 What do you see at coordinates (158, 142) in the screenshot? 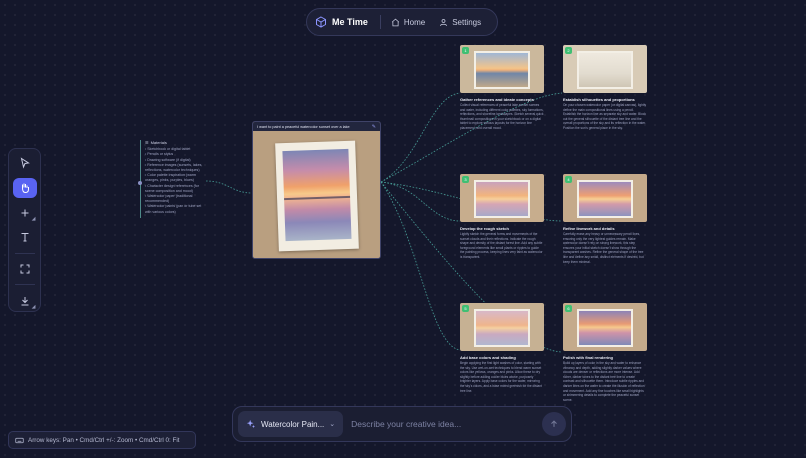
I see `materials-heading-text: Materials` at bounding box center [158, 142].